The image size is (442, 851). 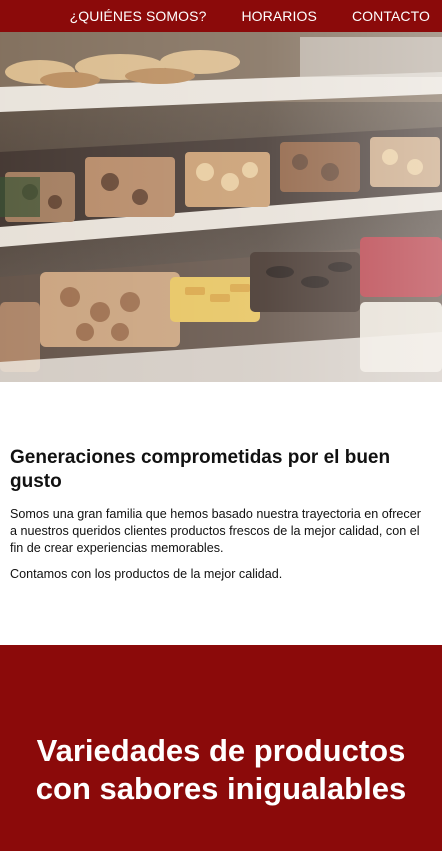 What do you see at coordinates (221, 16) in the screenshot?
I see `top-navbar: ¿QUIÉNES SOMOS? HORARIOS CONTACTO` at bounding box center [221, 16].